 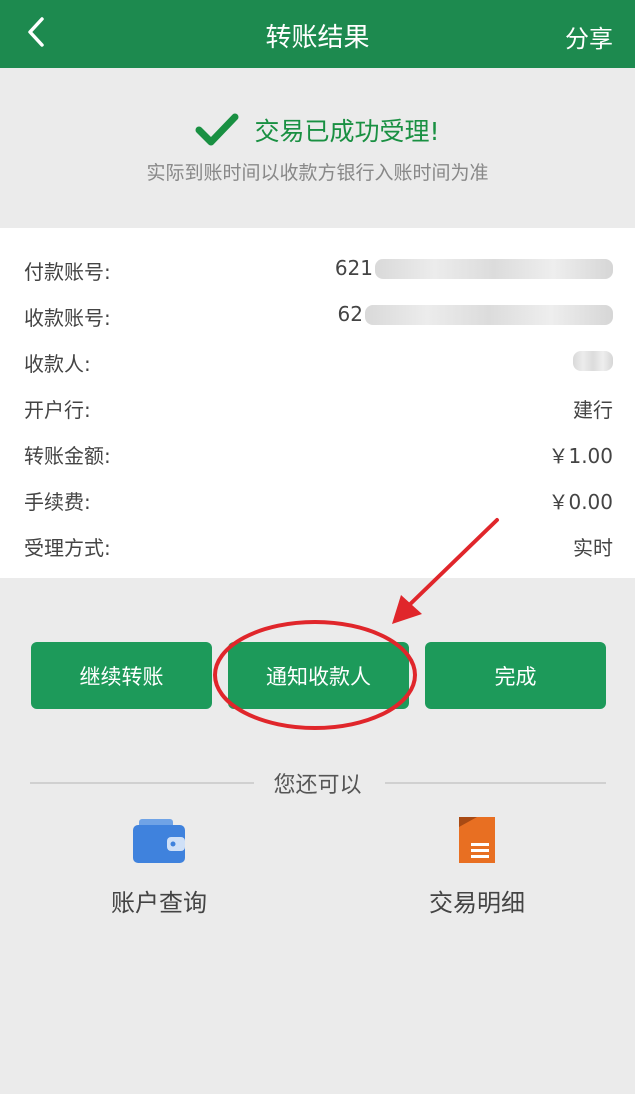 I want to click on shortcut-label: 账户查询, so click(x=159, y=903).